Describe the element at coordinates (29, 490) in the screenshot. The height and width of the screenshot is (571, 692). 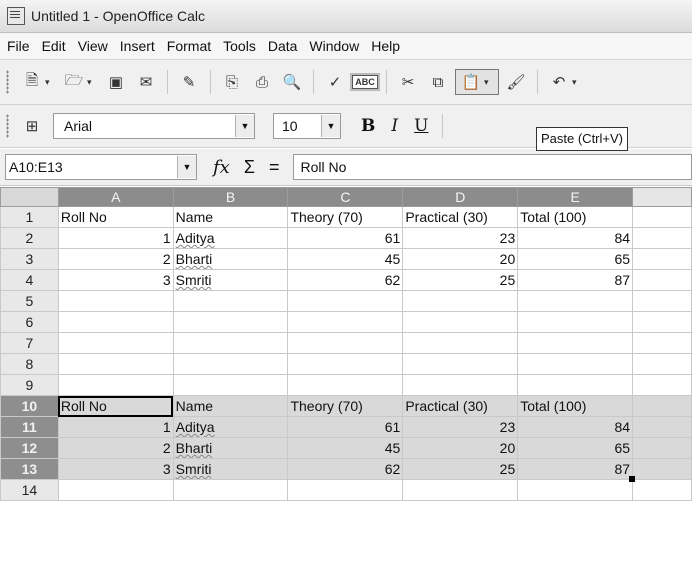
I see `row-header: 14` at that location.